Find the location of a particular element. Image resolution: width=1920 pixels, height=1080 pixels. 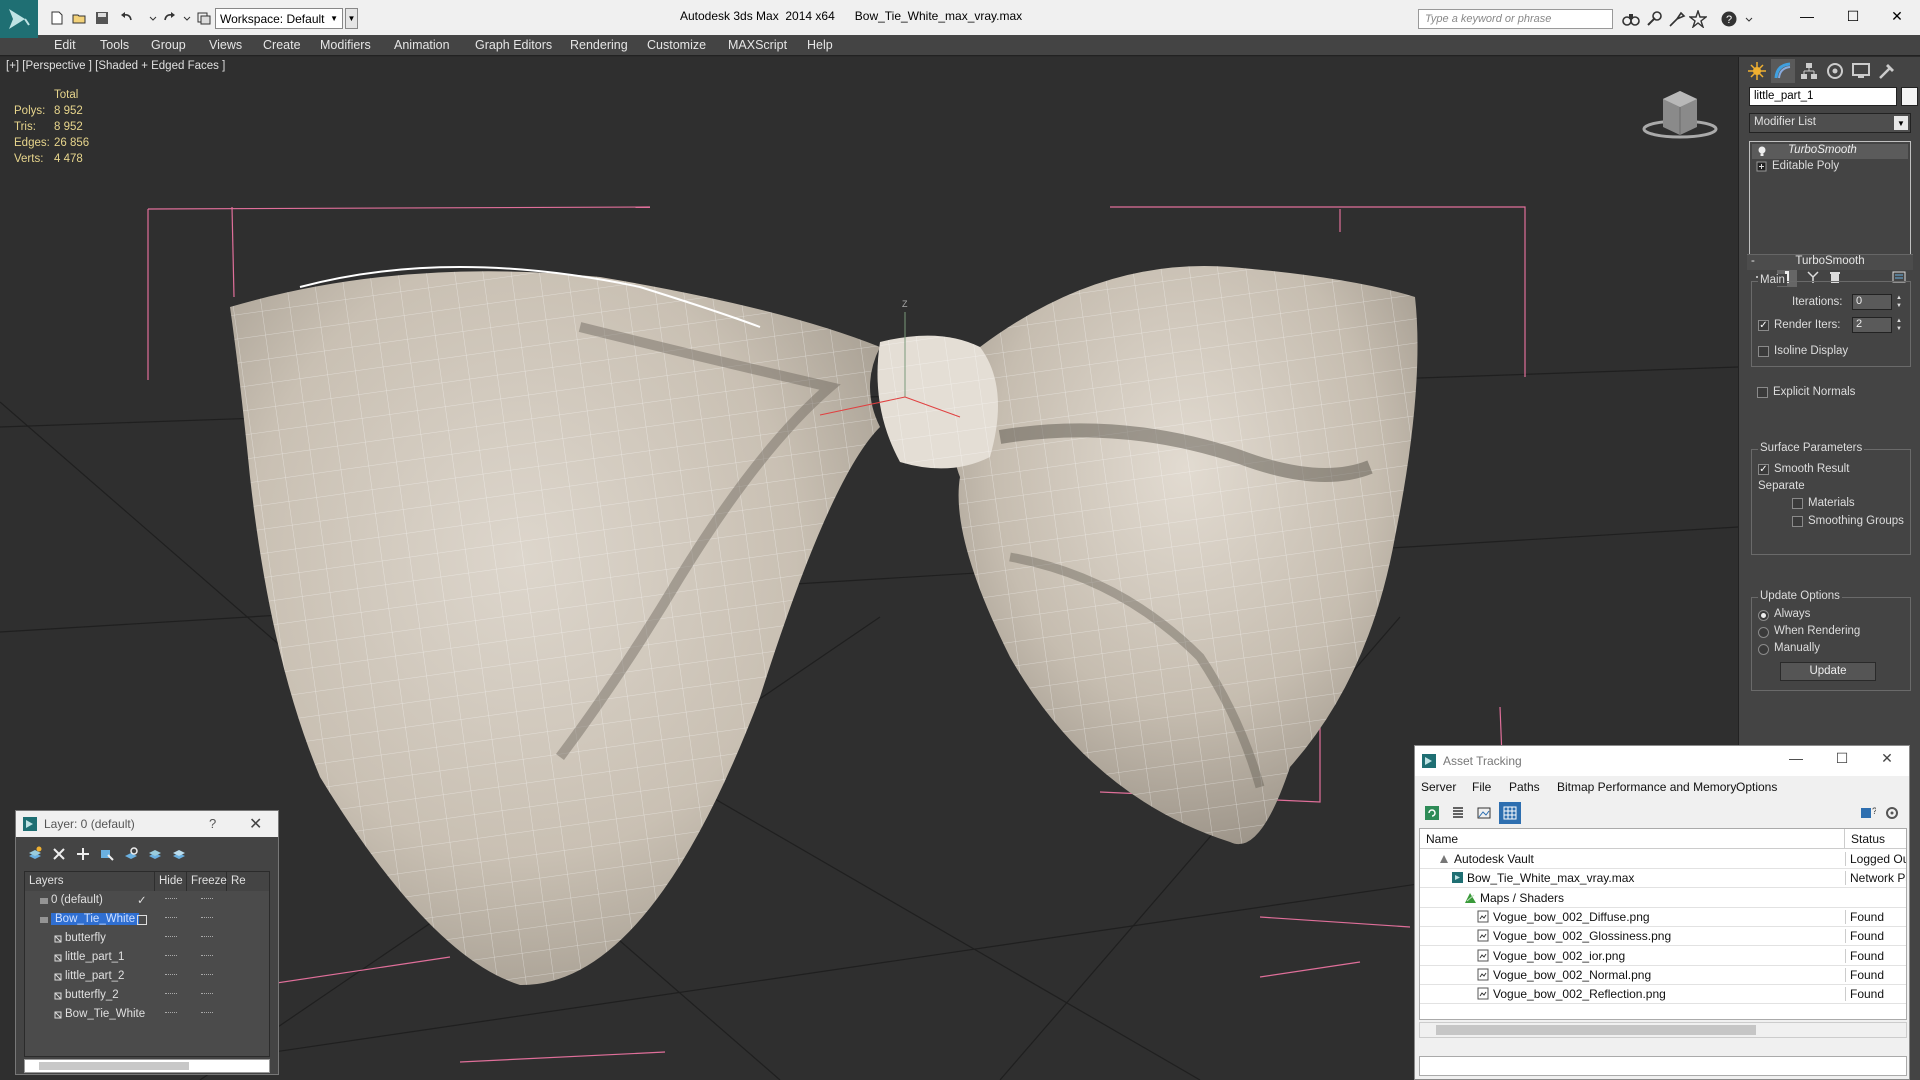

layer-row: Bow_Tie_White is located at coordinates (147, 1015).